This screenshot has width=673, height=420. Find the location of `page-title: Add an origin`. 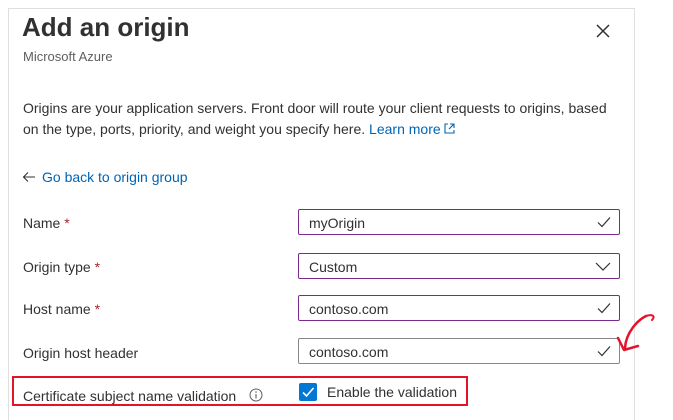

page-title: Add an origin is located at coordinates (106, 27).